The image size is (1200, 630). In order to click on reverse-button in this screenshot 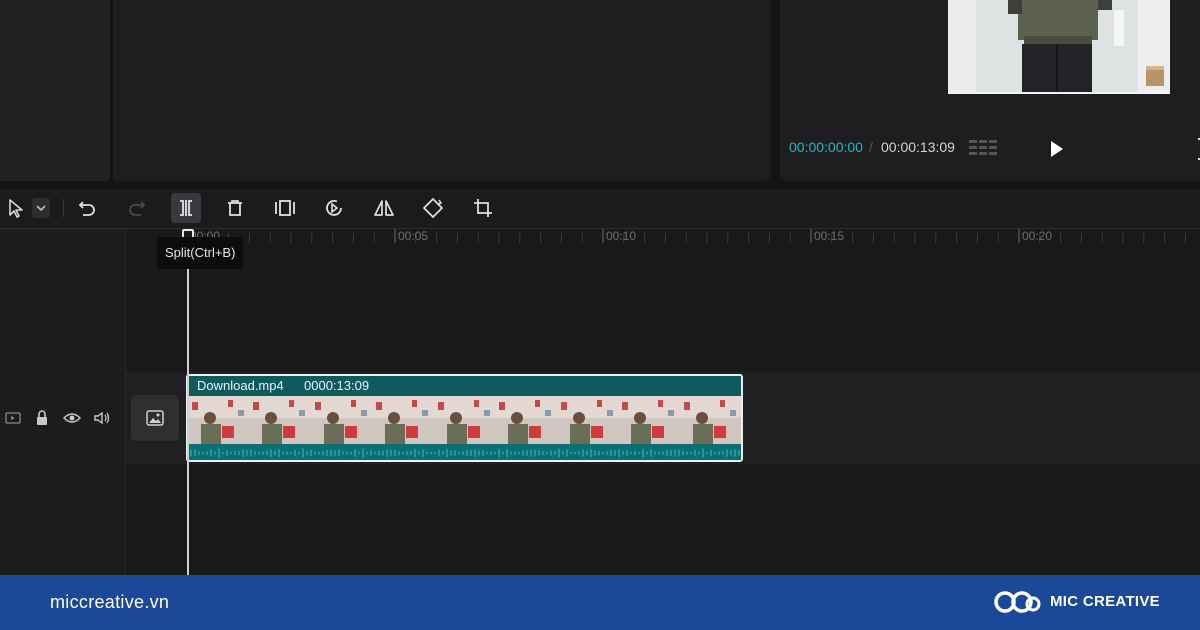, I will do `click(334, 208)`.